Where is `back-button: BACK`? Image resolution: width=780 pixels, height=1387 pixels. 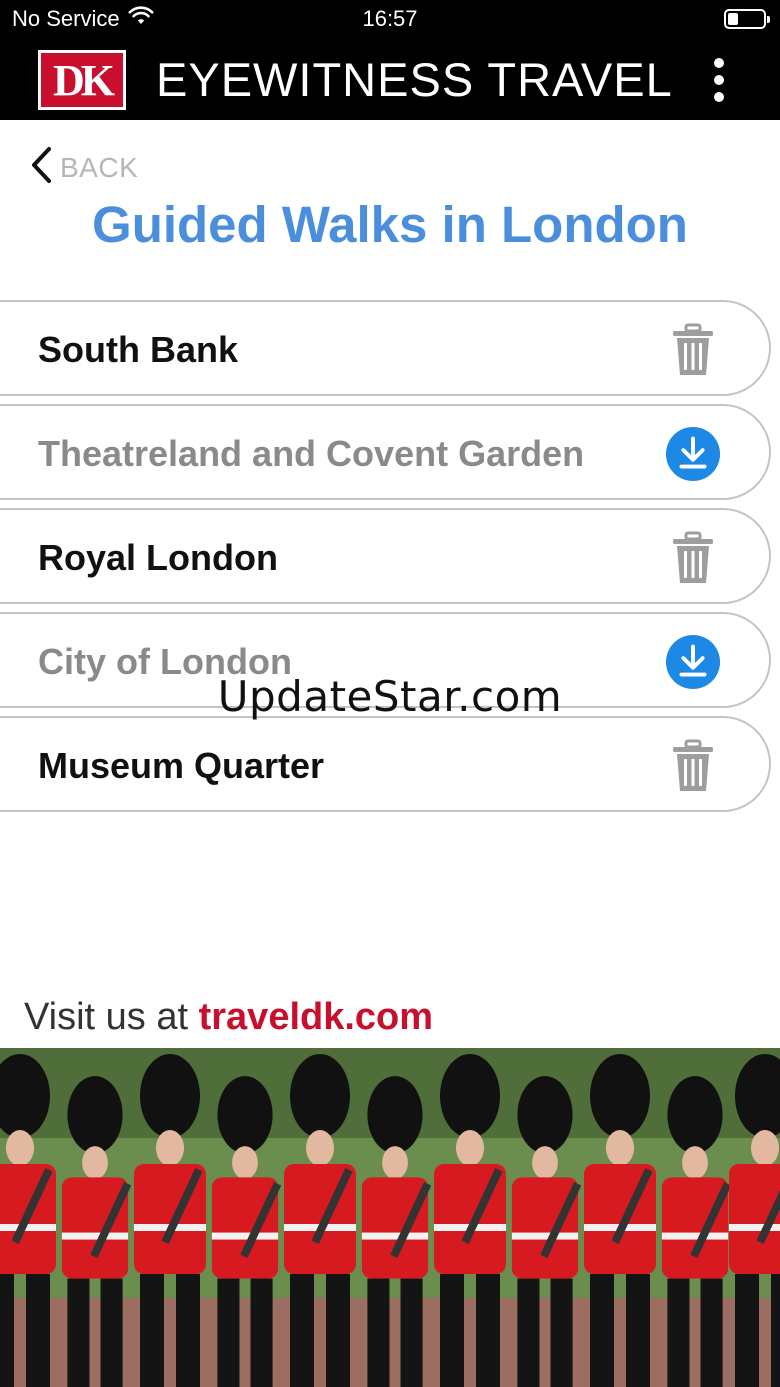
back-button: BACK is located at coordinates (84, 167).